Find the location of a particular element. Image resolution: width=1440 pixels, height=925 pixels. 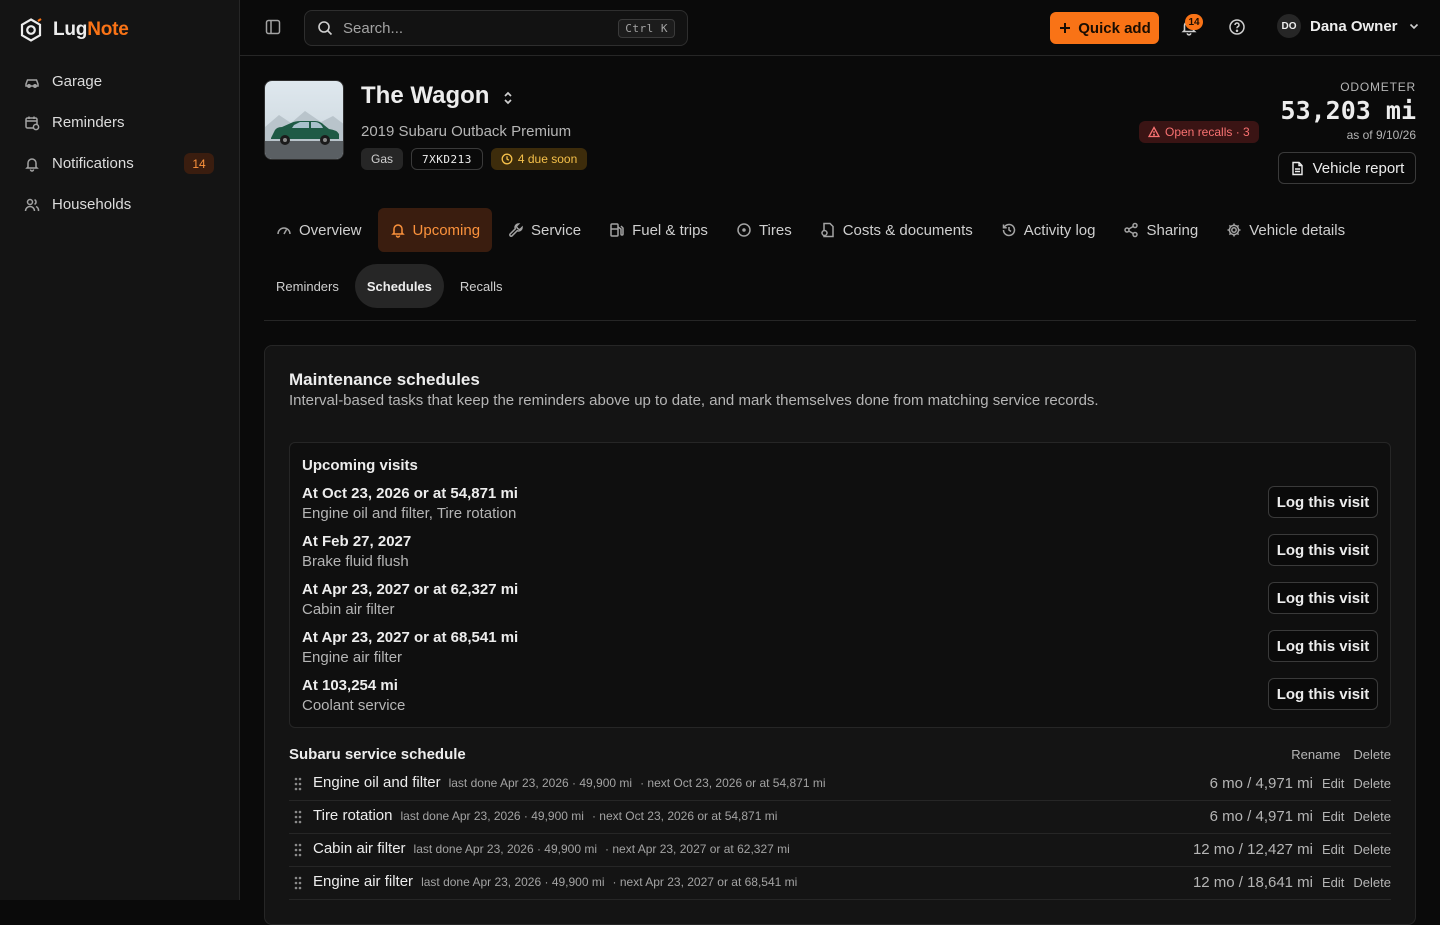

help-button is located at coordinates (1237, 27).